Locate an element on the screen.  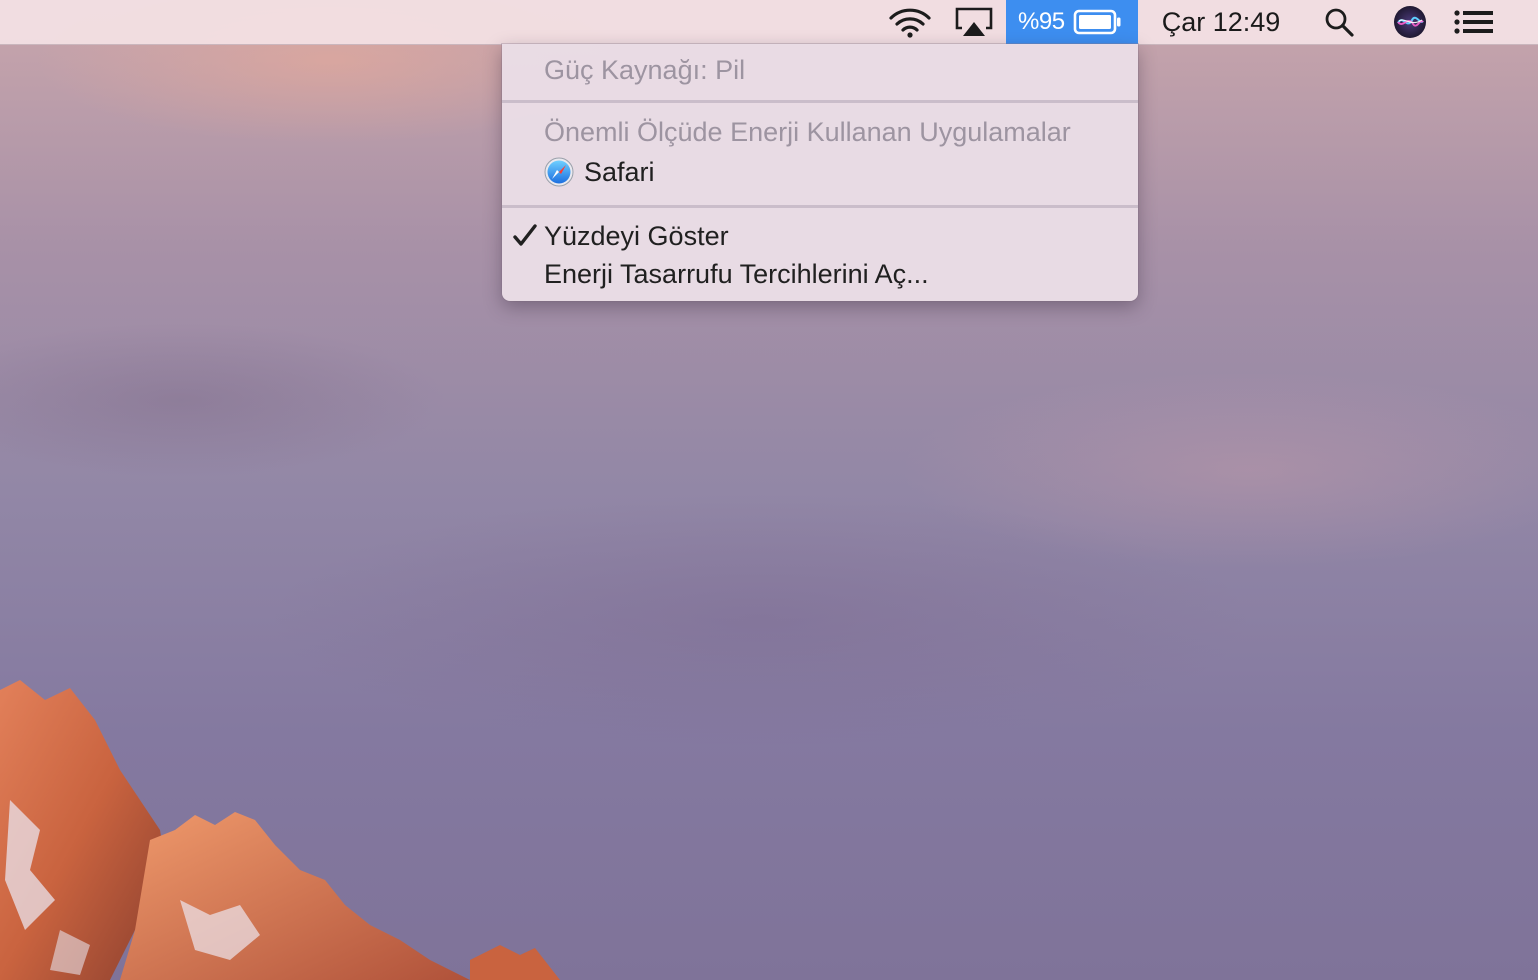
wifi-status-item is located at coordinates (910, 22).